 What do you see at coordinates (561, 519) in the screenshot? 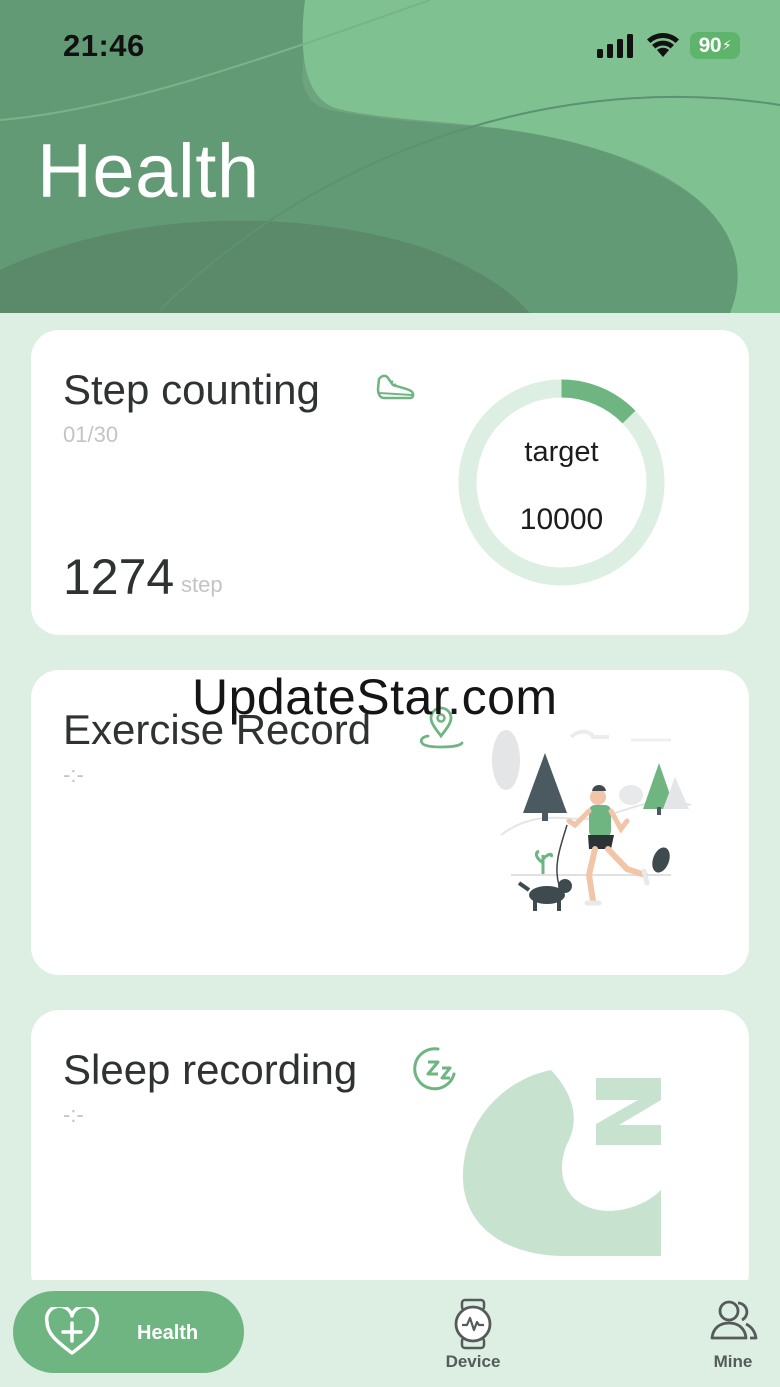
I see `target-value: 10000` at bounding box center [561, 519].